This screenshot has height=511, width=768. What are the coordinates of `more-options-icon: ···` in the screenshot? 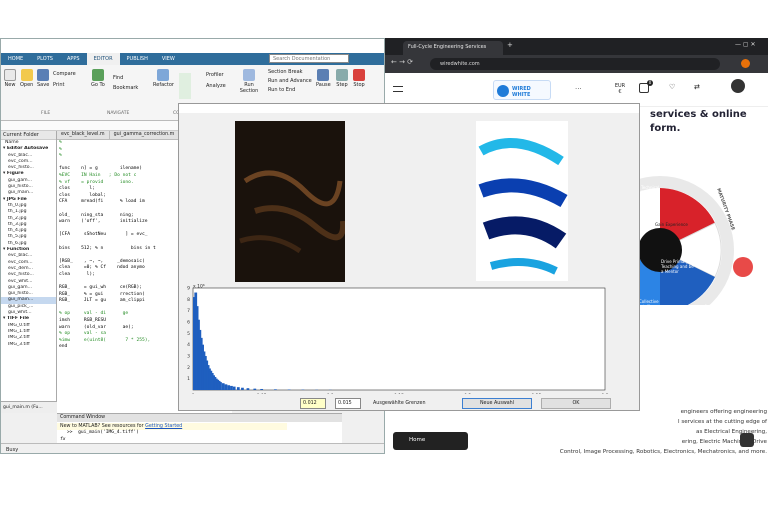 It's located at (578, 89).